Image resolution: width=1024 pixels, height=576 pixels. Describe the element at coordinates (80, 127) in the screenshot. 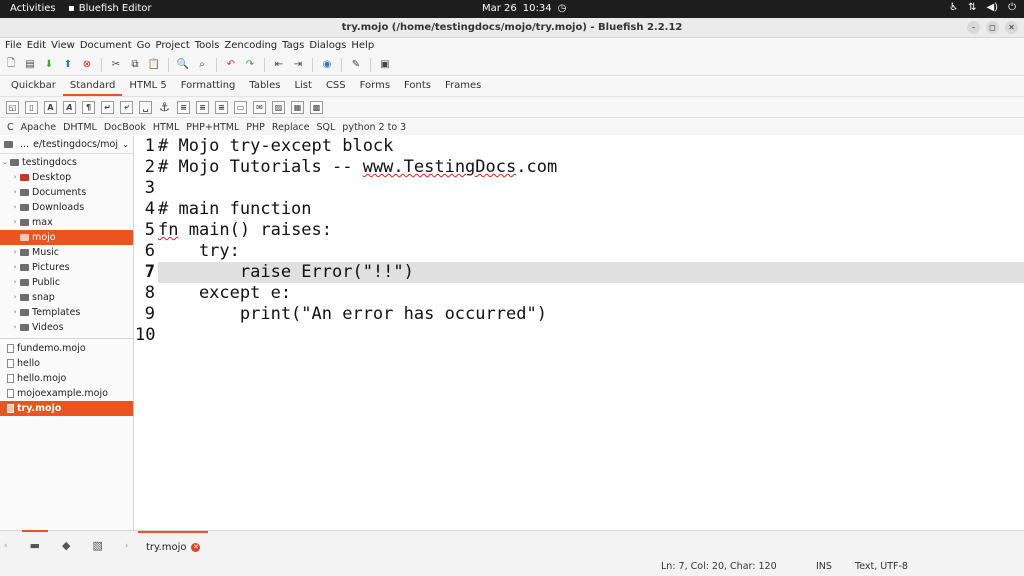

I see `snippet-dhtml: DHTML` at that location.